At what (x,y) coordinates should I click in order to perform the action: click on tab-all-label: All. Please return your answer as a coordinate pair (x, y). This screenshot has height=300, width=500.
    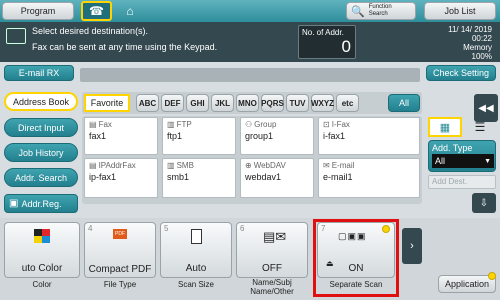
    Looking at the image, I should click on (403, 103).